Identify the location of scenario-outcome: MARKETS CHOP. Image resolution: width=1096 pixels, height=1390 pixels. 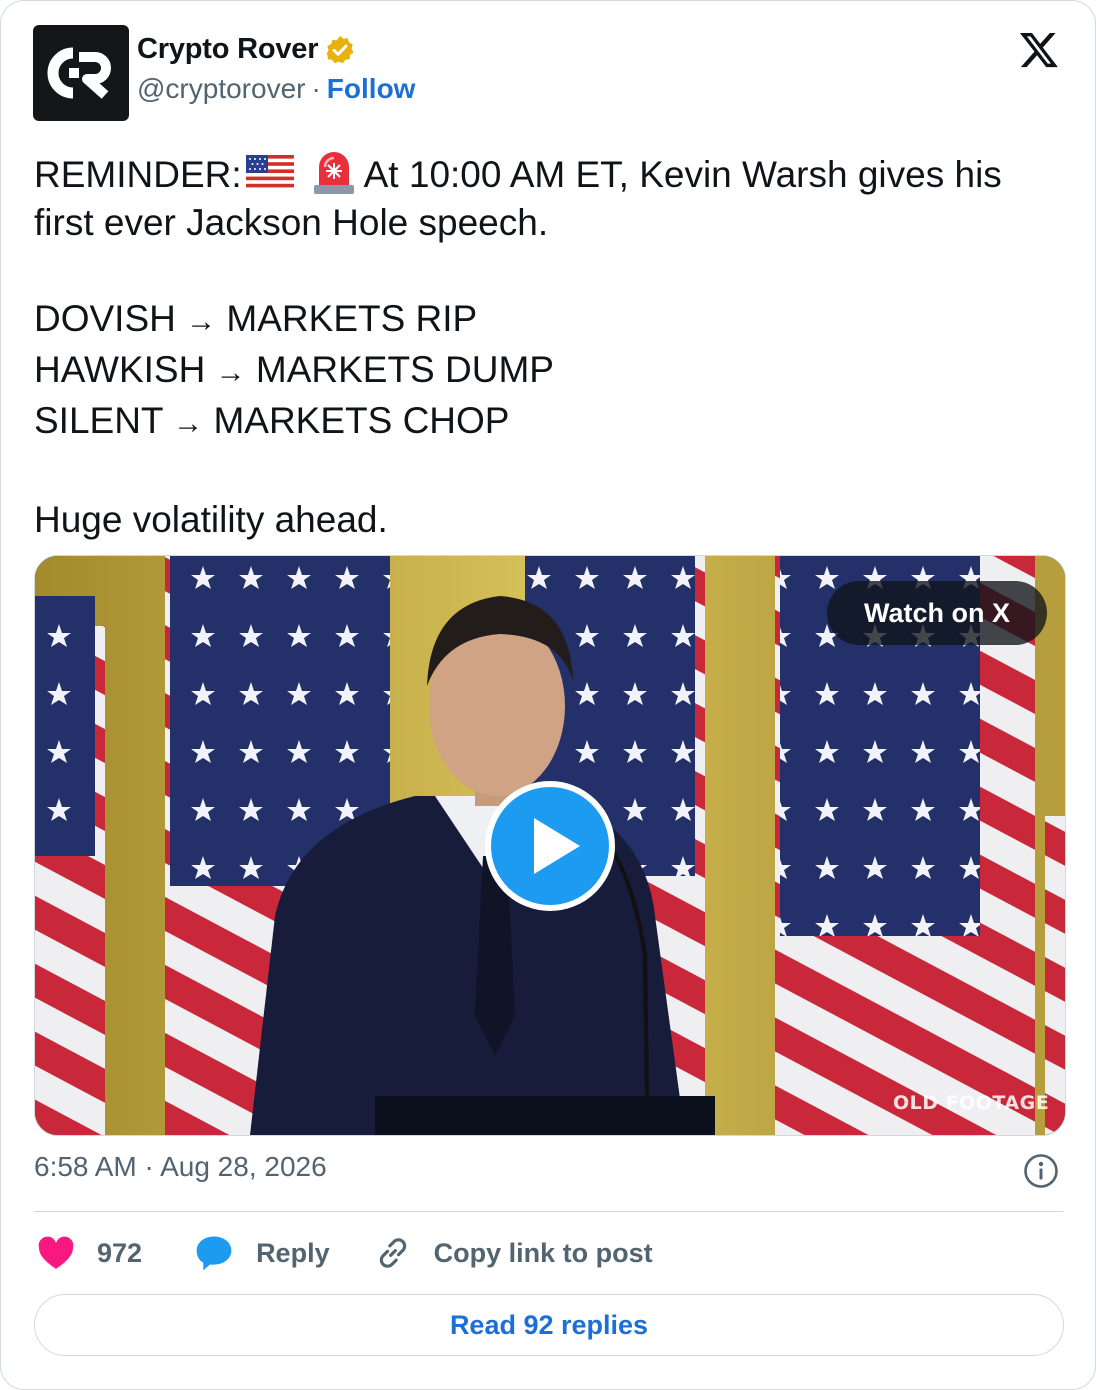
(361, 420).